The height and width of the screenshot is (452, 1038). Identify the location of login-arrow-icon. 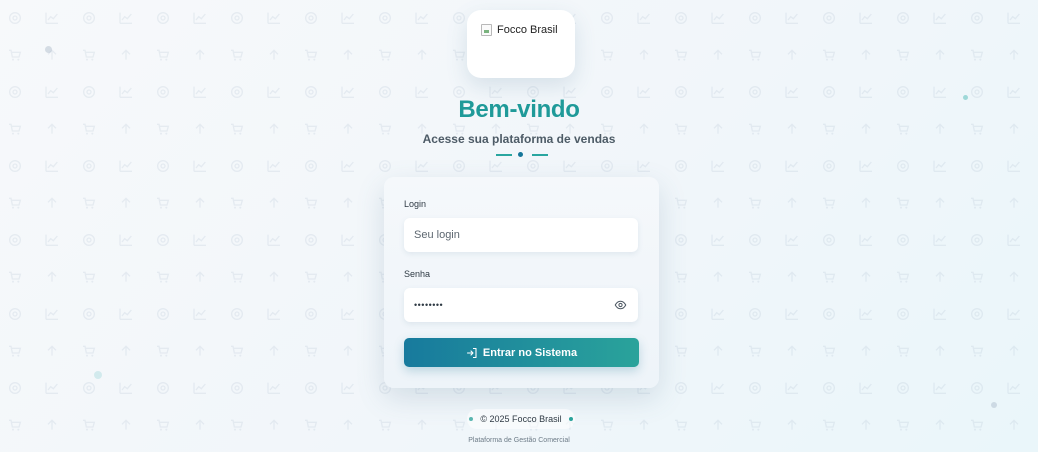
(471, 352).